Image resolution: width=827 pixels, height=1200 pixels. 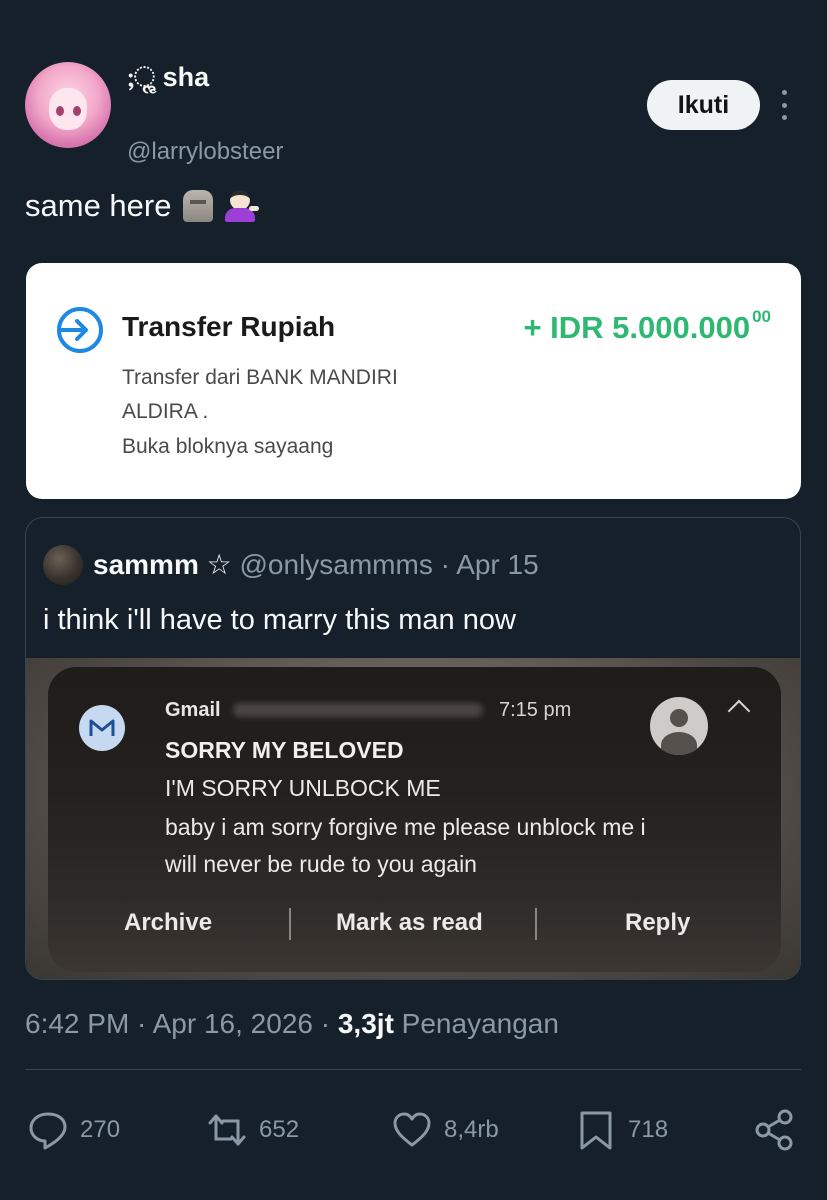 I want to click on quoted-author-handle: @onlysammms, so click(x=336, y=564).